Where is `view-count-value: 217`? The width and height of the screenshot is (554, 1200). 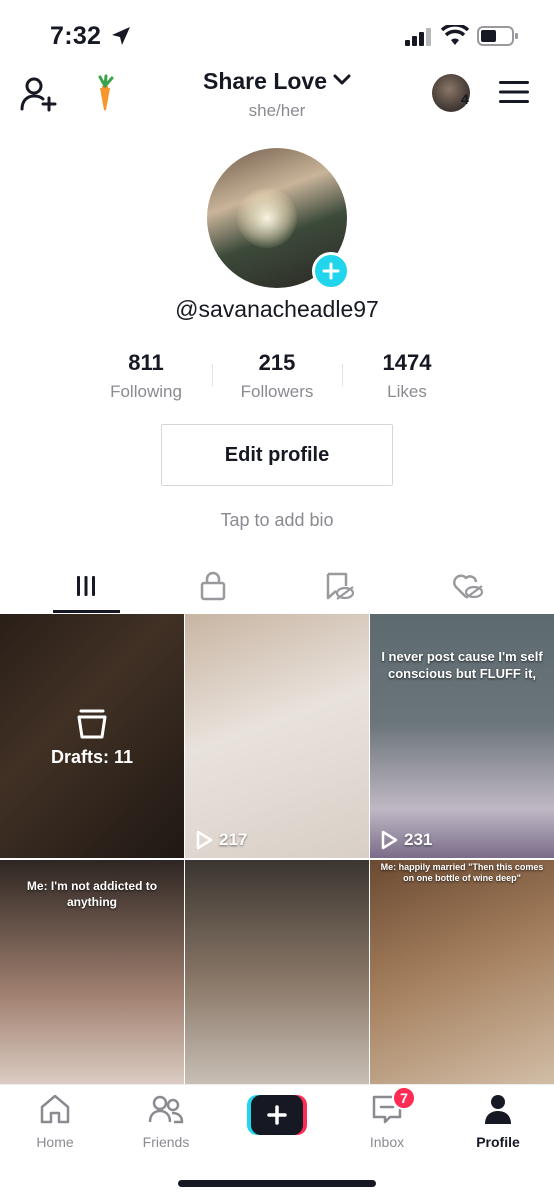
view-count-value: 217 is located at coordinates (233, 839).